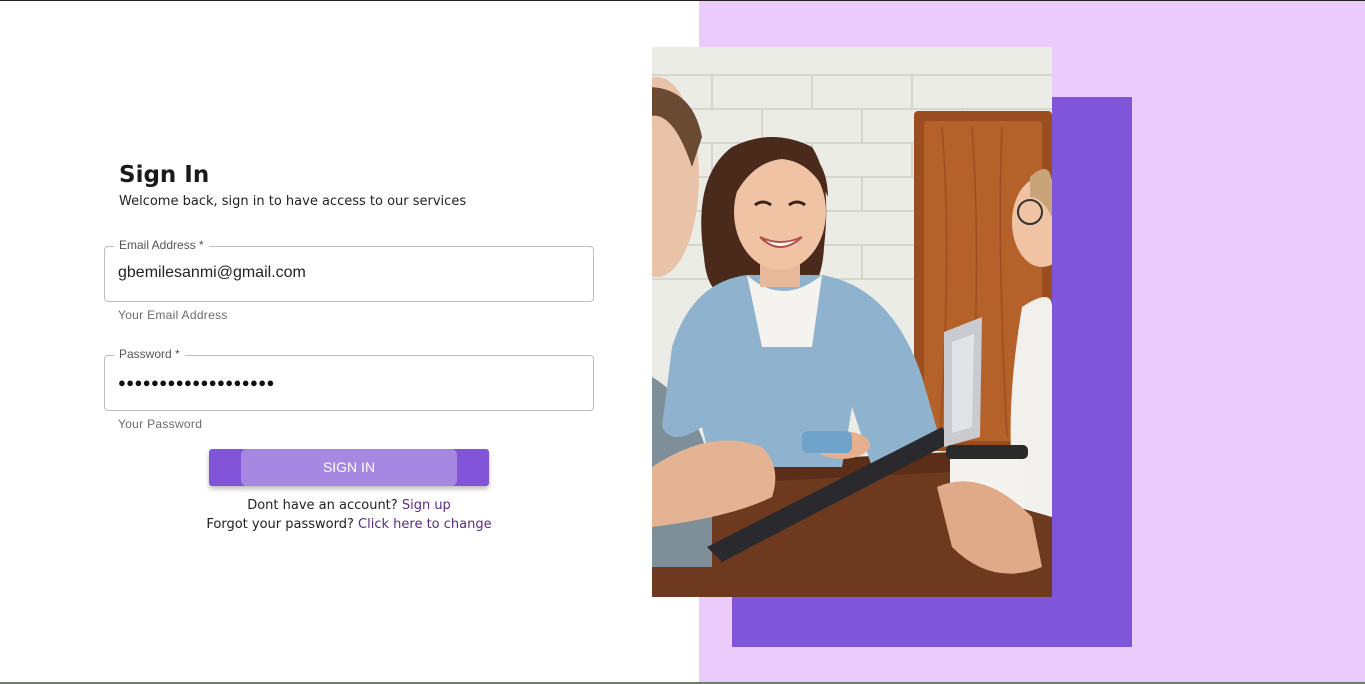 The image size is (1365, 684). Describe the element at coordinates (349, 379) in the screenshot. I see `password-field: Password * ●●●●●●●●●●●●●●●●●●●` at that location.